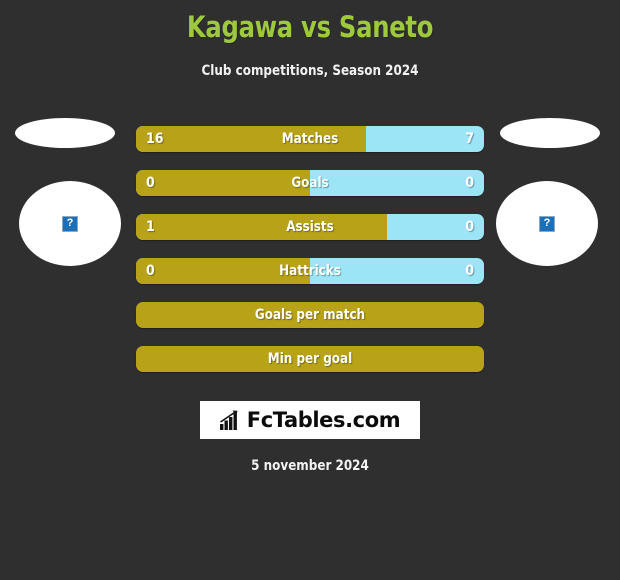  What do you see at coordinates (310, 27) in the screenshot?
I see `page-title: Kagawa vs Saneto` at bounding box center [310, 27].